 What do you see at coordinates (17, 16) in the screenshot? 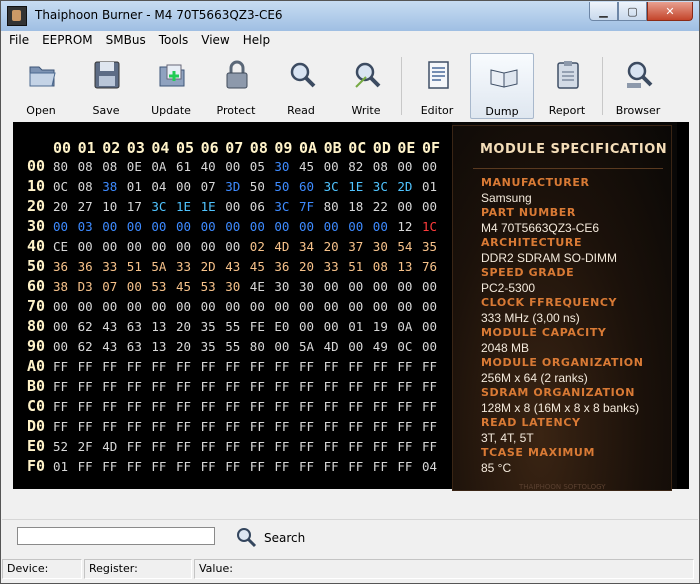
I see `app-logo-icon` at bounding box center [17, 16].